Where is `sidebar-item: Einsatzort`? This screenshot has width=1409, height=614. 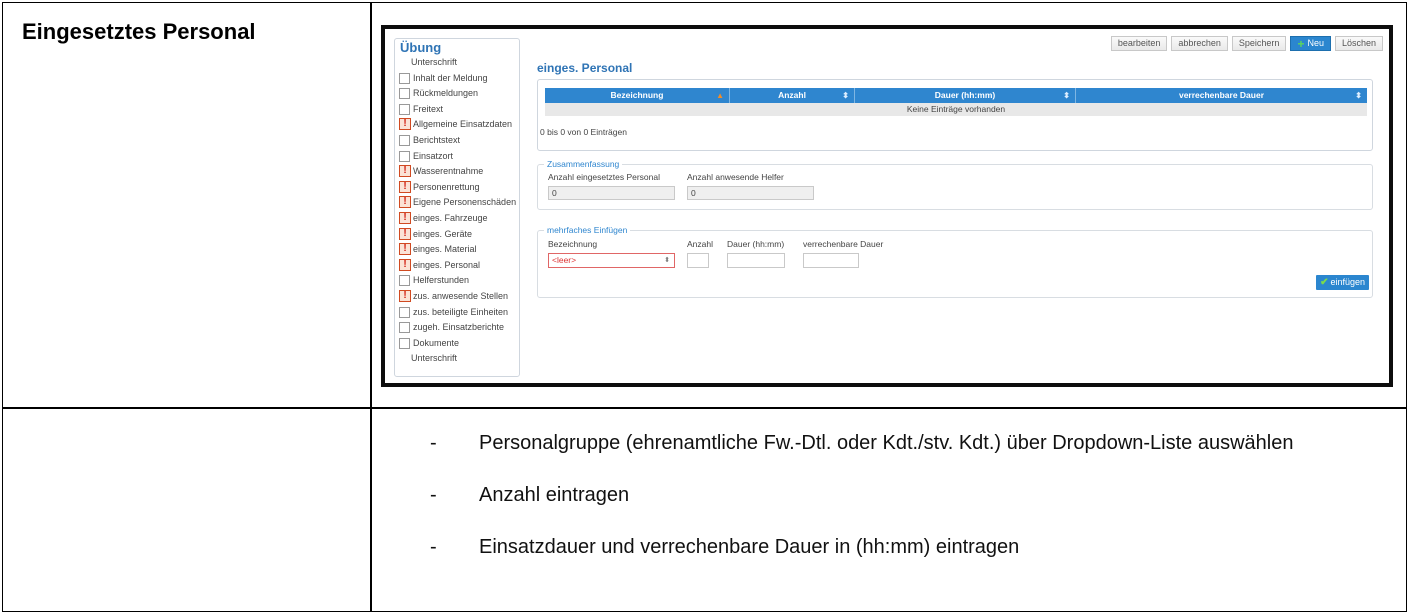 sidebar-item: Einsatzort is located at coordinates (457, 157).